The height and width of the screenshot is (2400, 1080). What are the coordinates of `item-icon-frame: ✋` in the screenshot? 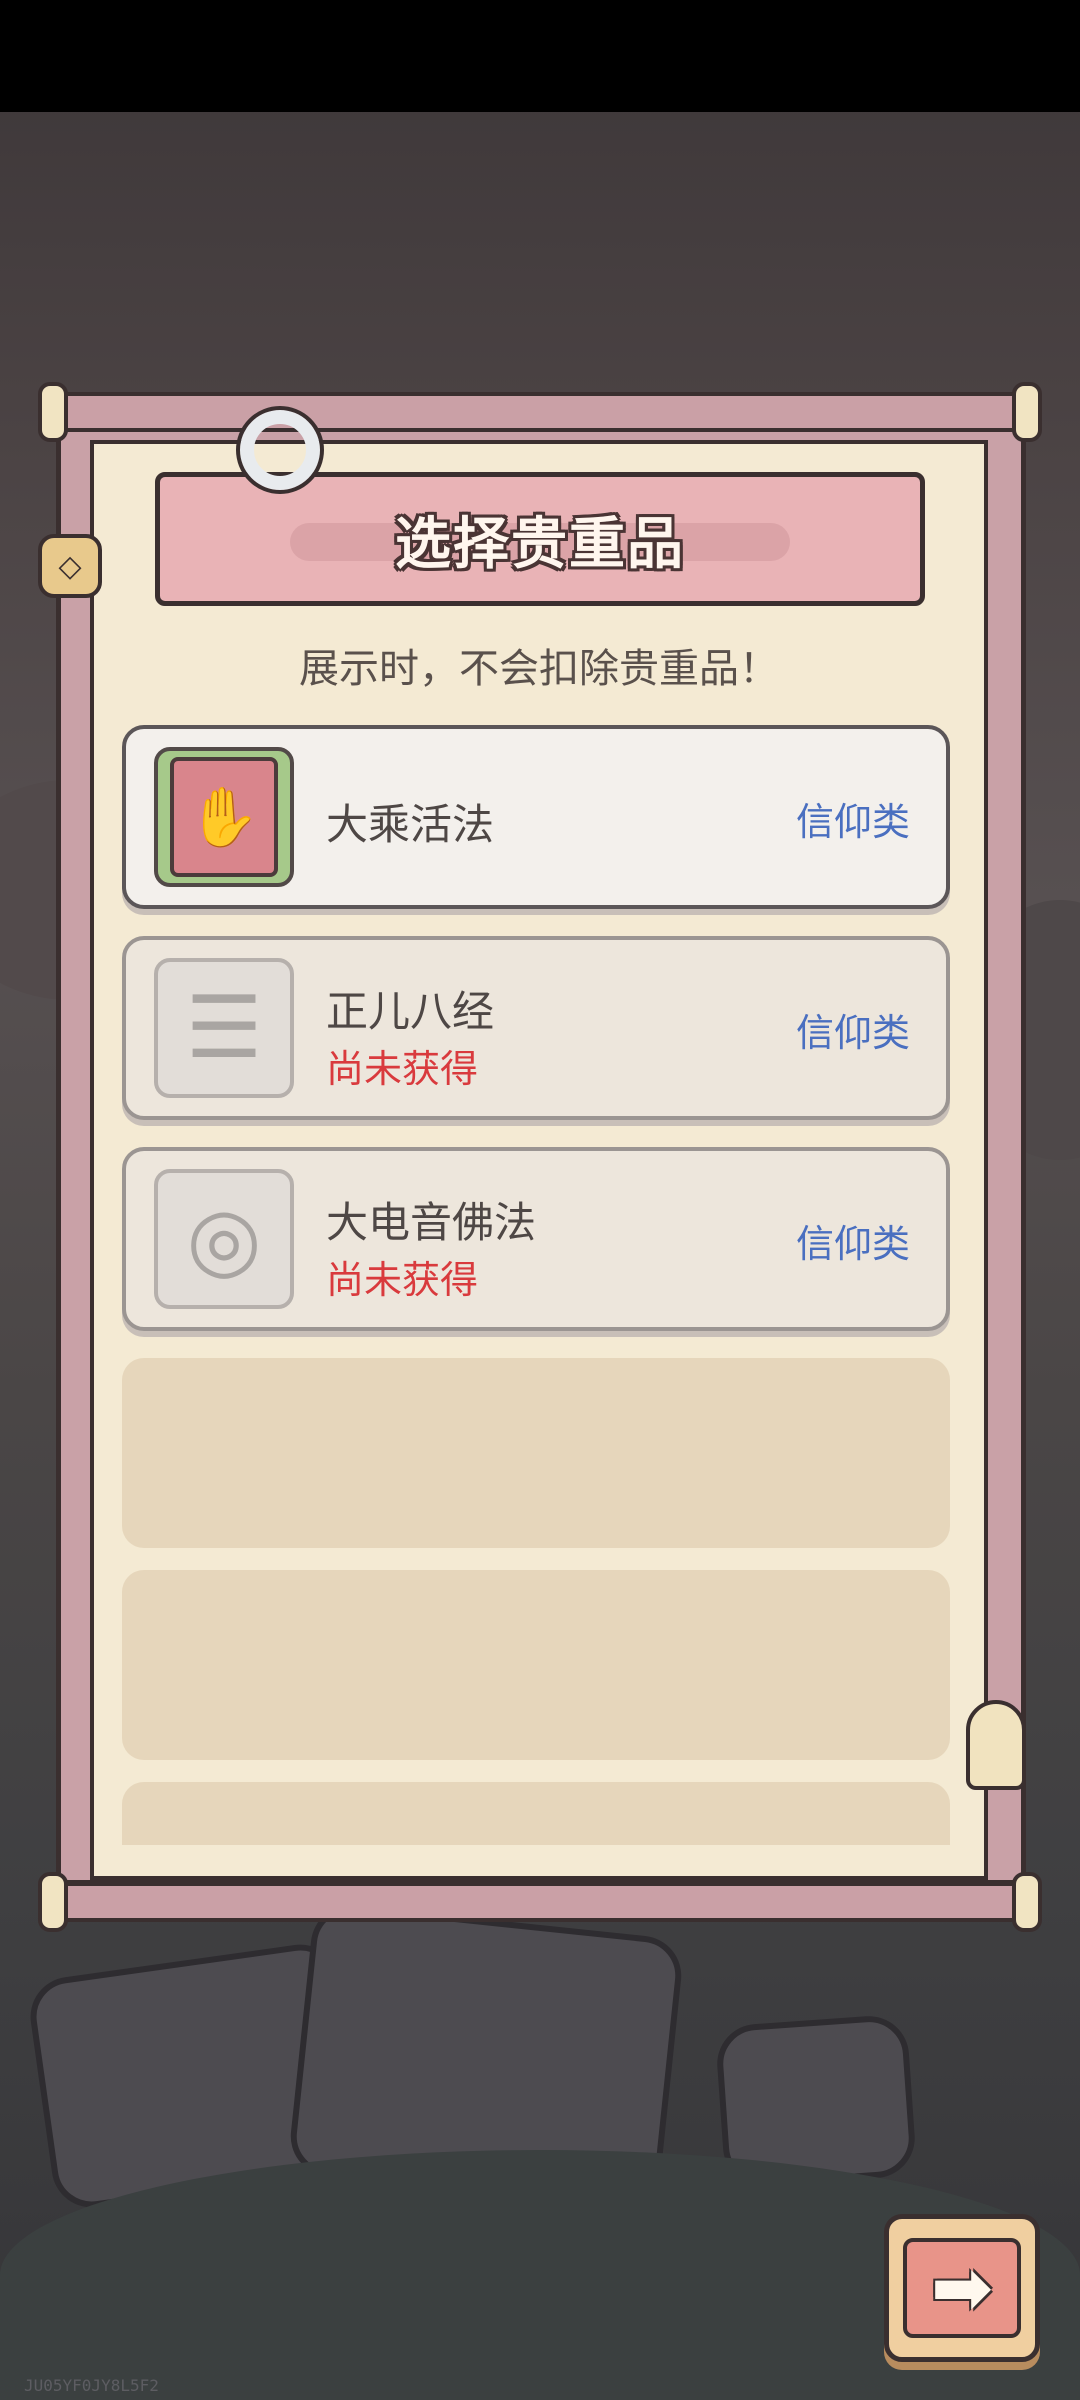 It's located at (224, 817).